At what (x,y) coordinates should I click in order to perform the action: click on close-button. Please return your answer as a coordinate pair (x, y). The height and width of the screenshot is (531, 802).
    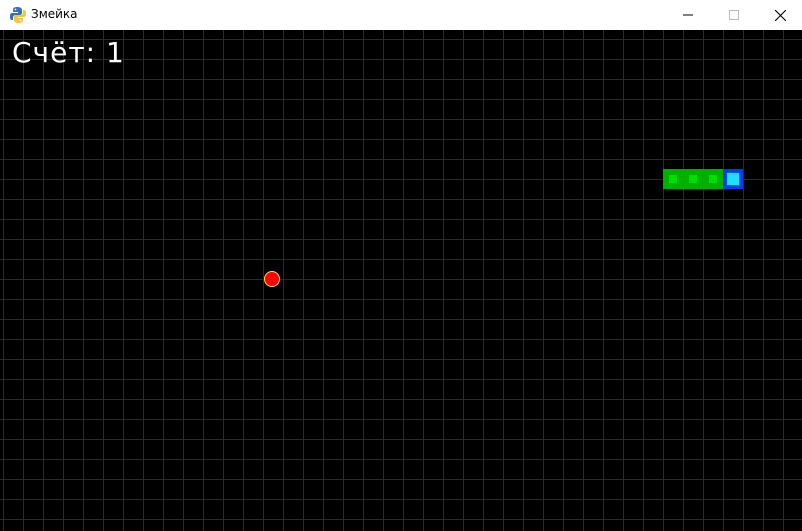
    Looking at the image, I should click on (779, 15).